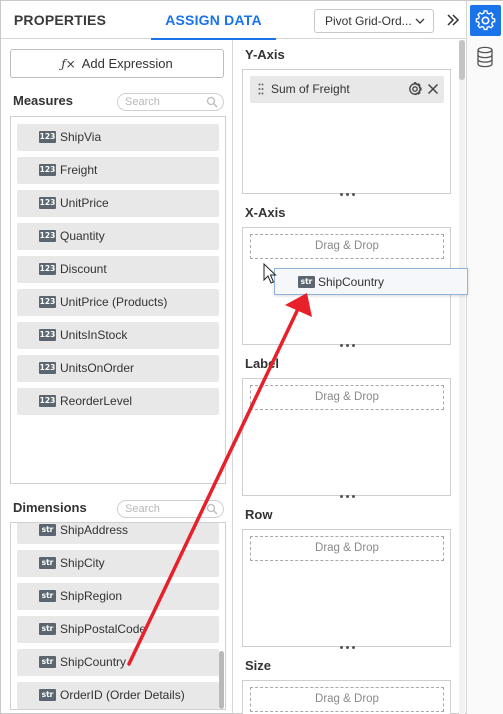 This screenshot has width=503, height=714. Describe the element at coordinates (213, 20) in the screenshot. I see `tab-assign-data: ASSIGN DATA` at that location.